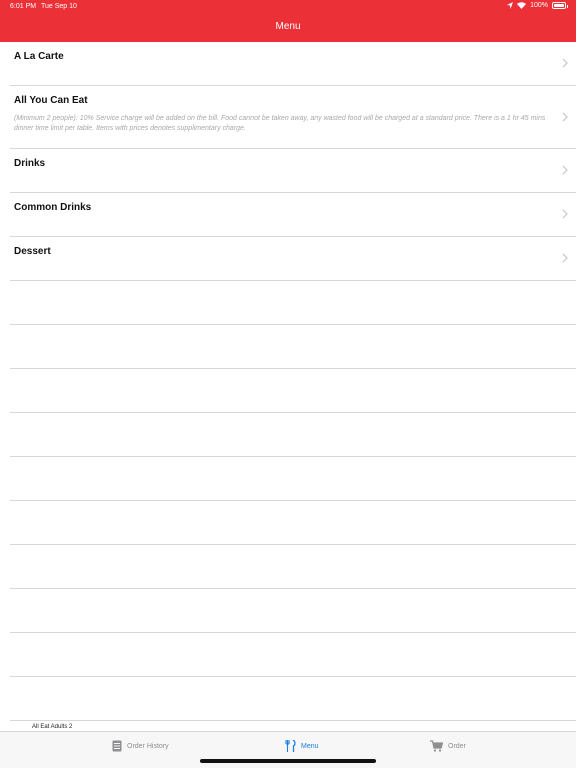 This screenshot has height=768, width=576. What do you see at coordinates (117, 746) in the screenshot?
I see `order-history-icon` at bounding box center [117, 746].